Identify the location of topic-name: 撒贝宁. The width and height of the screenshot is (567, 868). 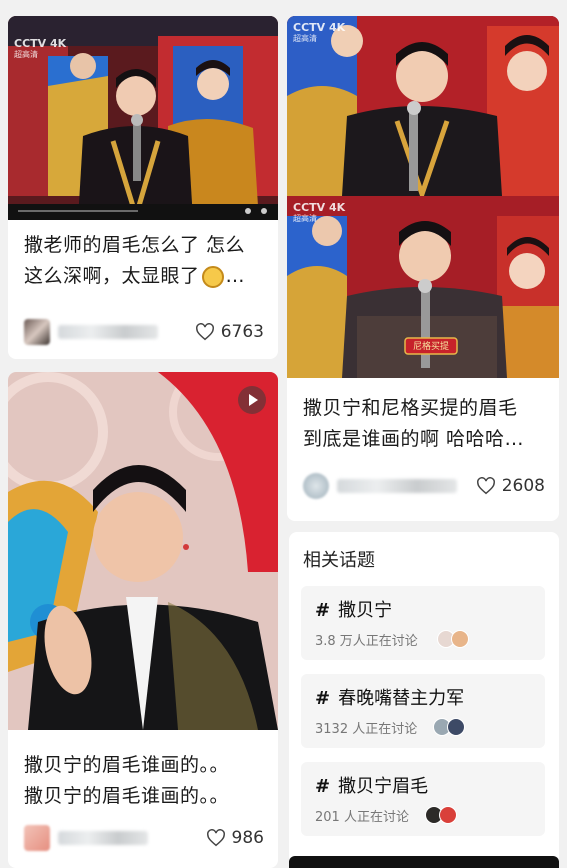
(365, 610).